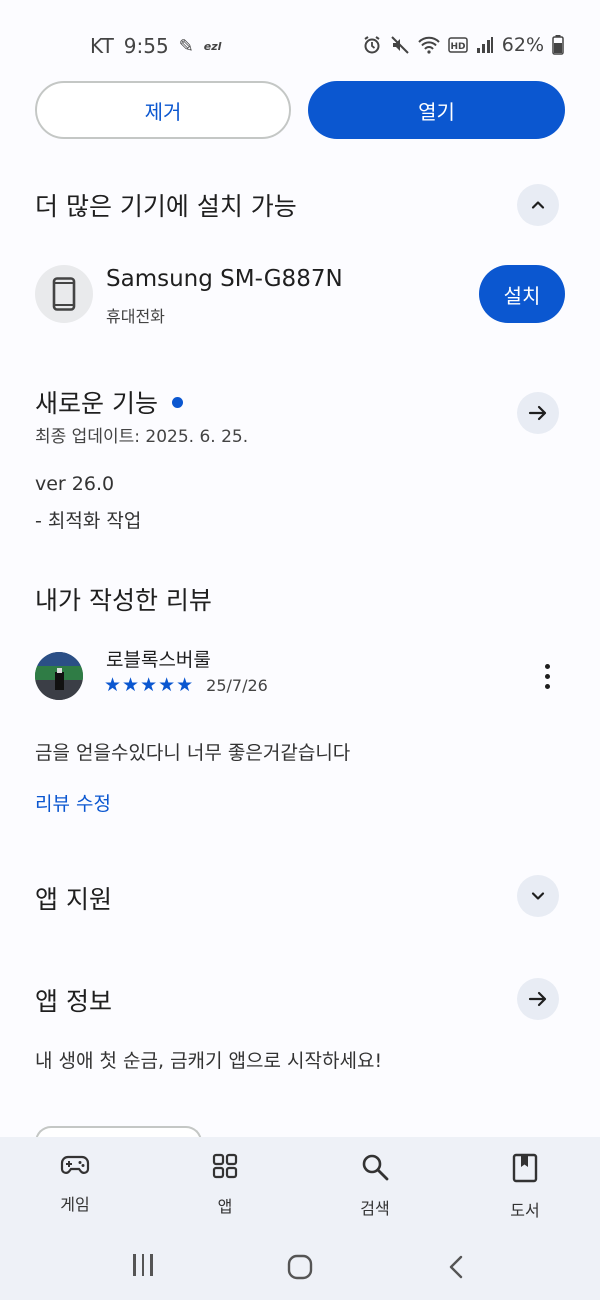 The height and width of the screenshot is (1300, 600). What do you see at coordinates (525, 1187) in the screenshot?
I see `nav-item-books: 도서` at bounding box center [525, 1187].